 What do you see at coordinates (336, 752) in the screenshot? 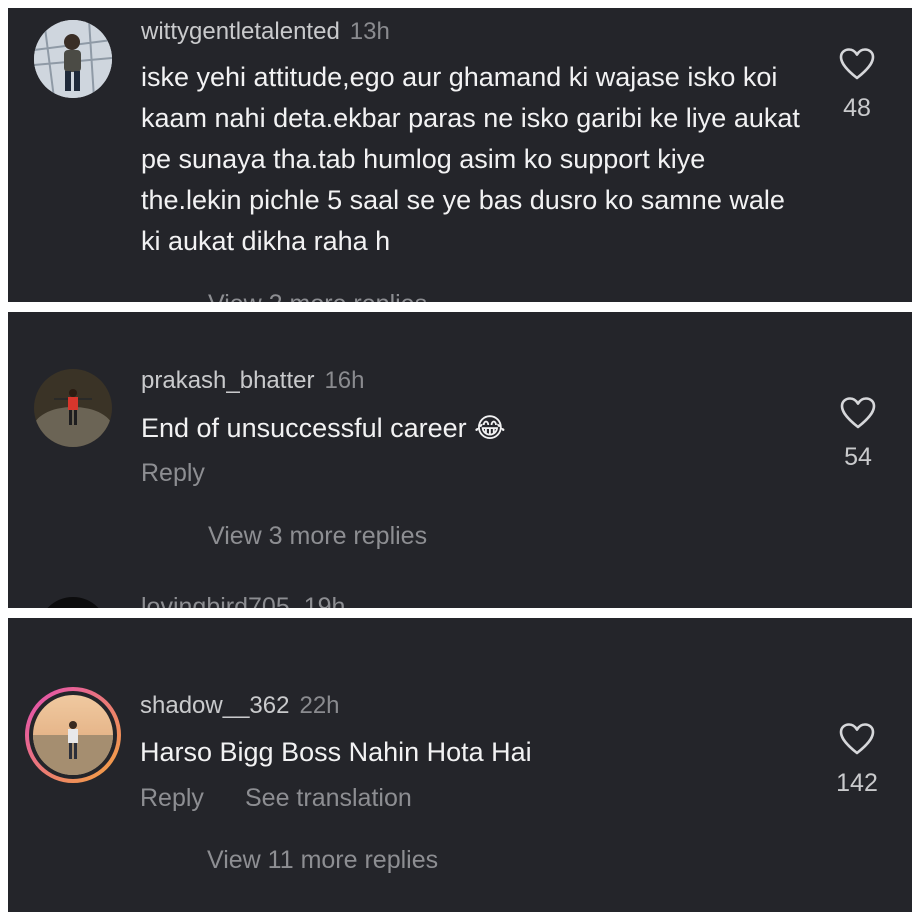
I see `comment-text: Harso Bigg Boss Nahin Hota Hai` at bounding box center [336, 752].